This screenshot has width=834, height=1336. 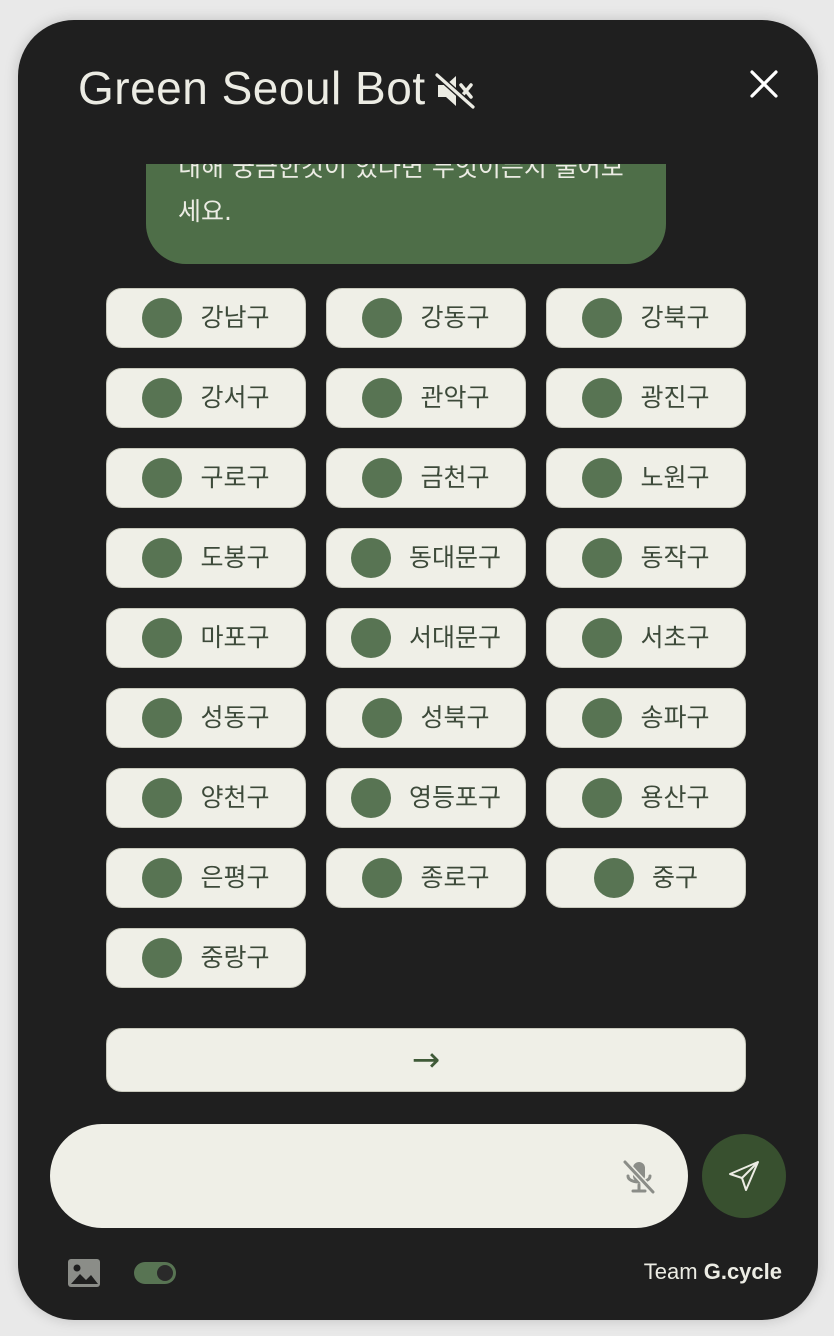 I want to click on district-option: 영등포구, so click(x=426, y=798).